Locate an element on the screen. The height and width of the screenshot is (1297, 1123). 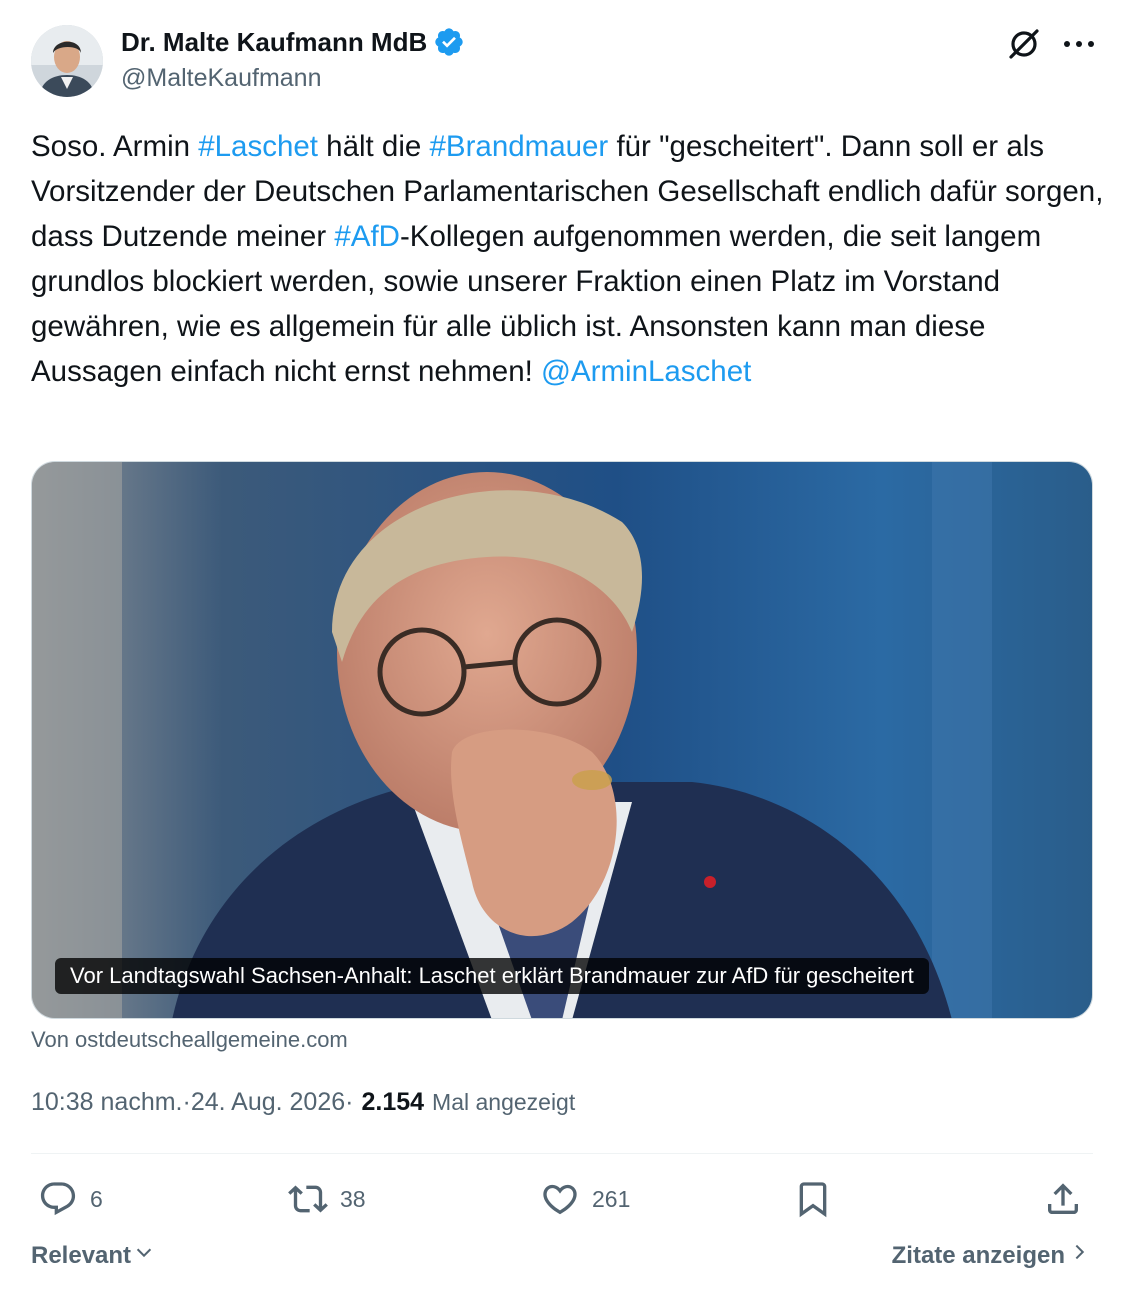
like-button: 261 is located at coordinates (585, 1199).